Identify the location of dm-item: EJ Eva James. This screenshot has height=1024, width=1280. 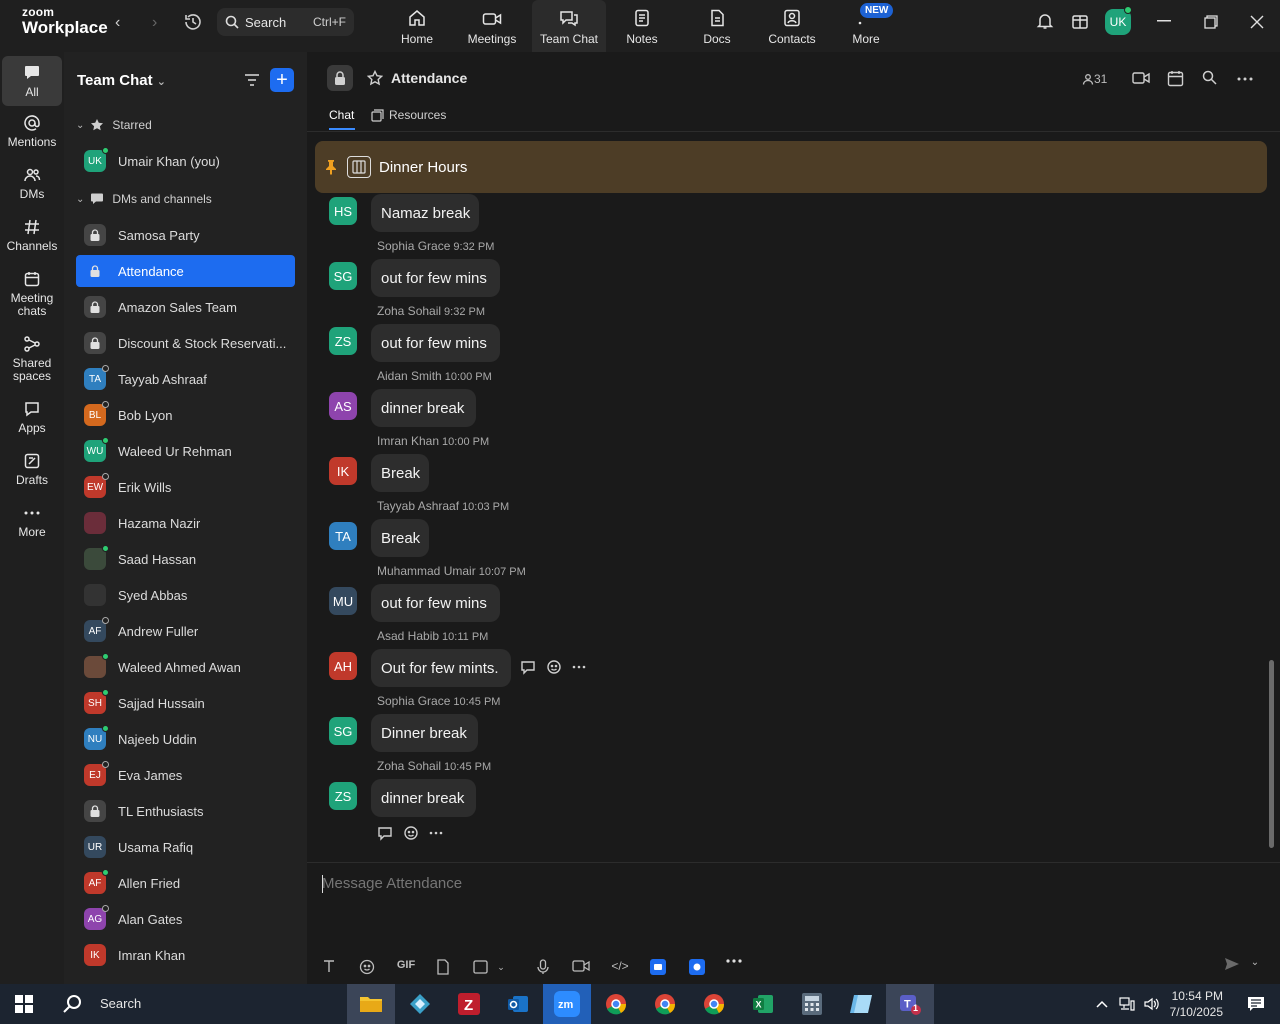
(185, 775).